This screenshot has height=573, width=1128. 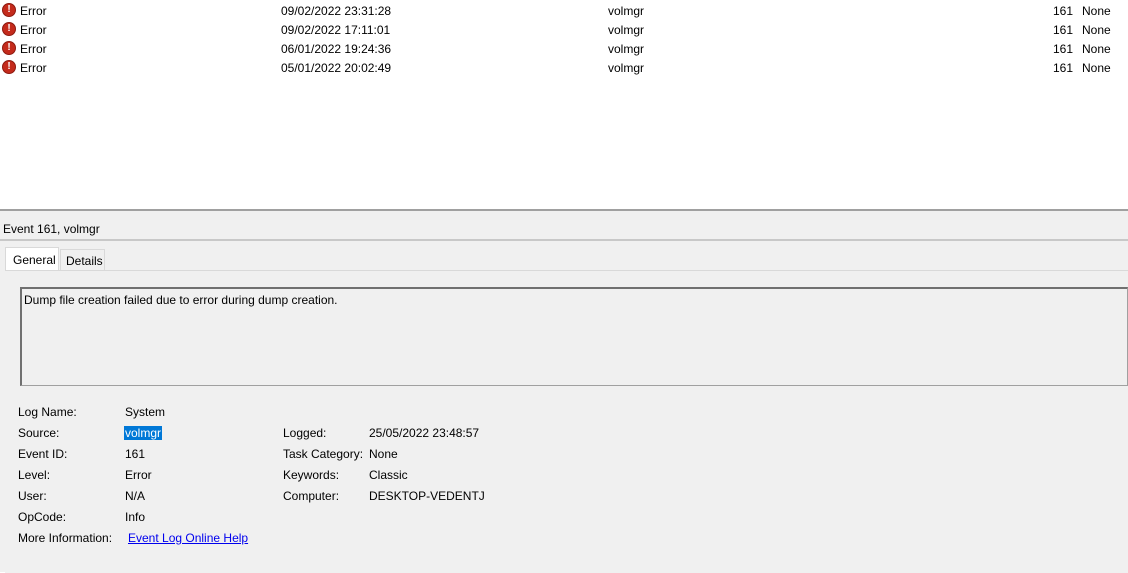 I want to click on level-value: Error, so click(x=138, y=475).